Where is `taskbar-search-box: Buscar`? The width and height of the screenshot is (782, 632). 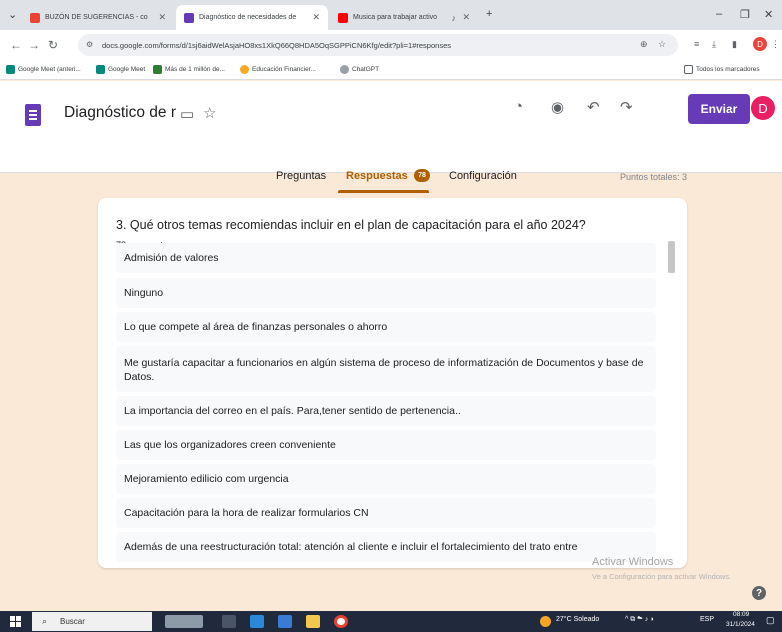
taskbar-search-box: Buscar is located at coordinates (92, 621).